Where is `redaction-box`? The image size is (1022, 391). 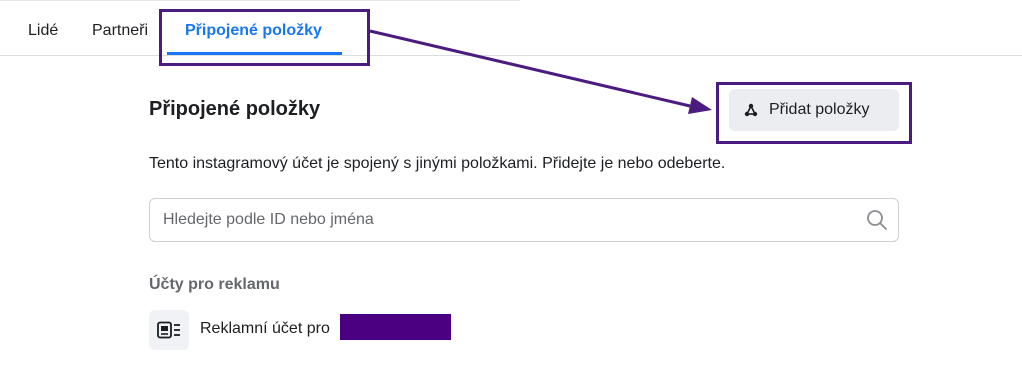
redaction-box is located at coordinates (395, 327).